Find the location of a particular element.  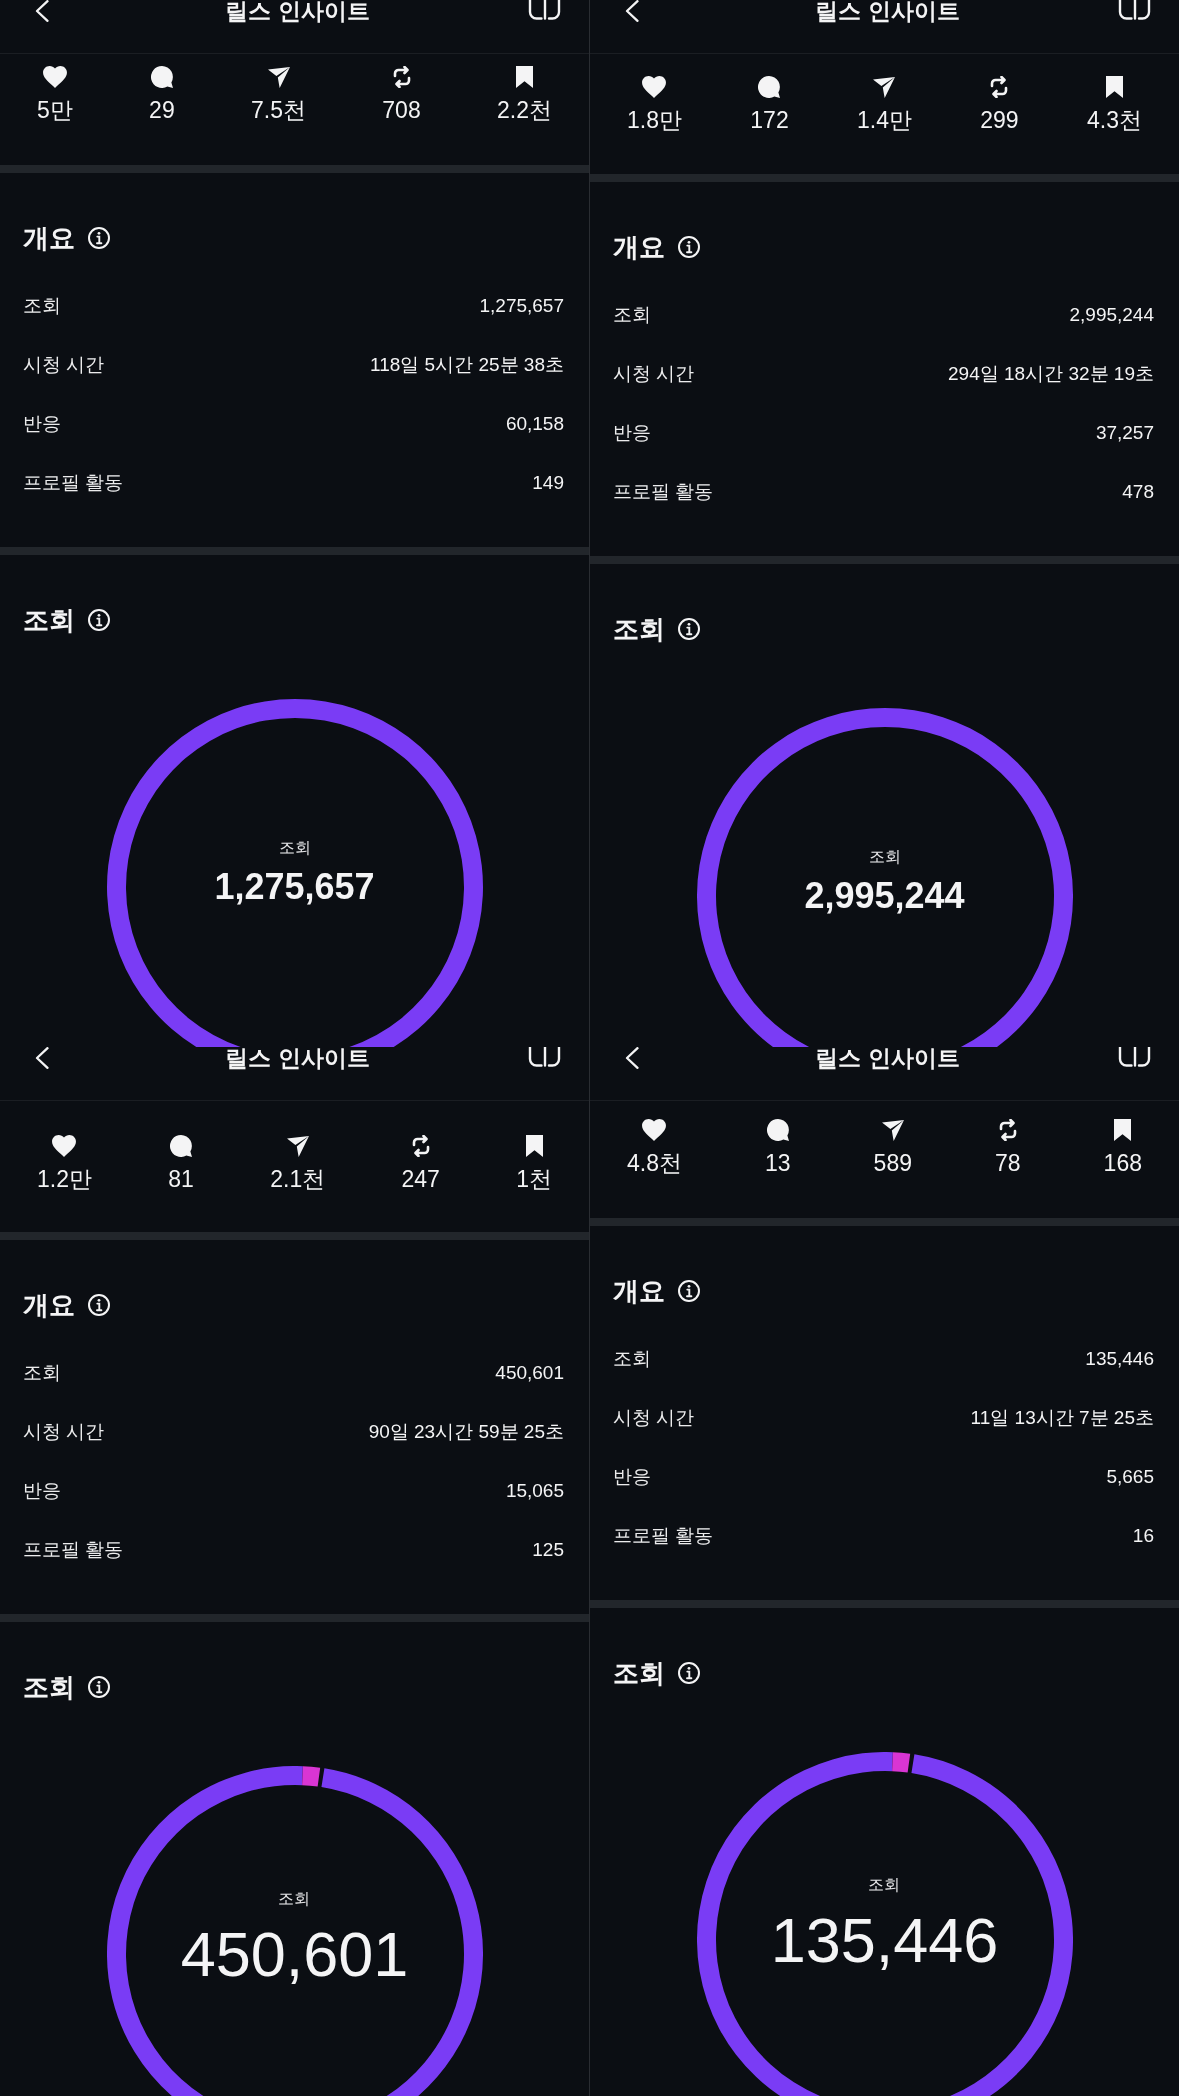

metric-value: 125 is located at coordinates (548, 1550).